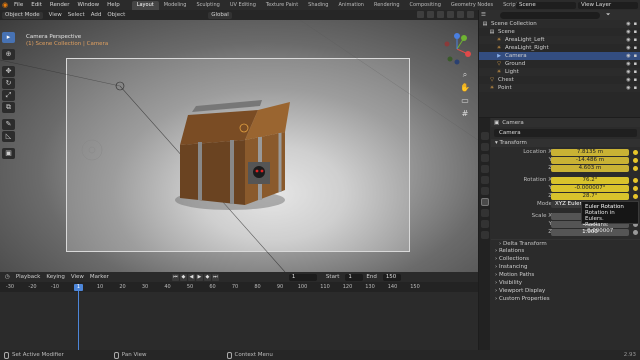 This screenshot has height=360, width=640. What do you see at coordinates (430, 14) in the screenshot?
I see `xray-button` at bounding box center [430, 14].